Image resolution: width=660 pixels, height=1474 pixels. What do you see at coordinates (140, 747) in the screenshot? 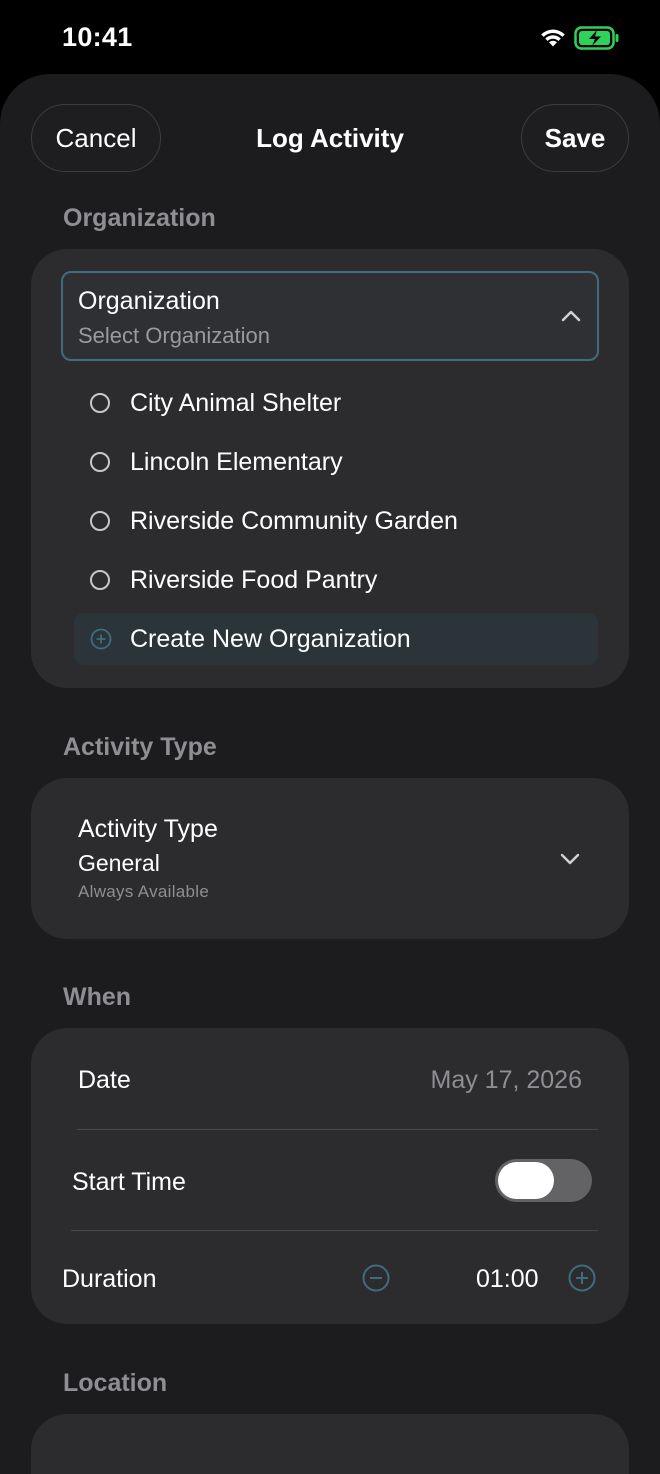
I see `activity-type-section-header: Activity Type` at bounding box center [140, 747].